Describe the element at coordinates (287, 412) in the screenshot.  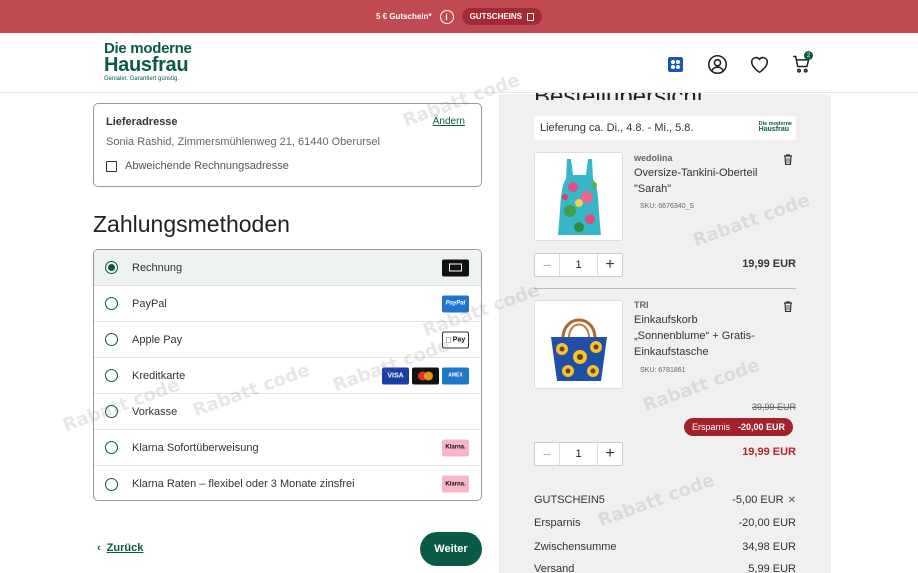
I see `payment-option-vorkasse: Vorkasse` at that location.